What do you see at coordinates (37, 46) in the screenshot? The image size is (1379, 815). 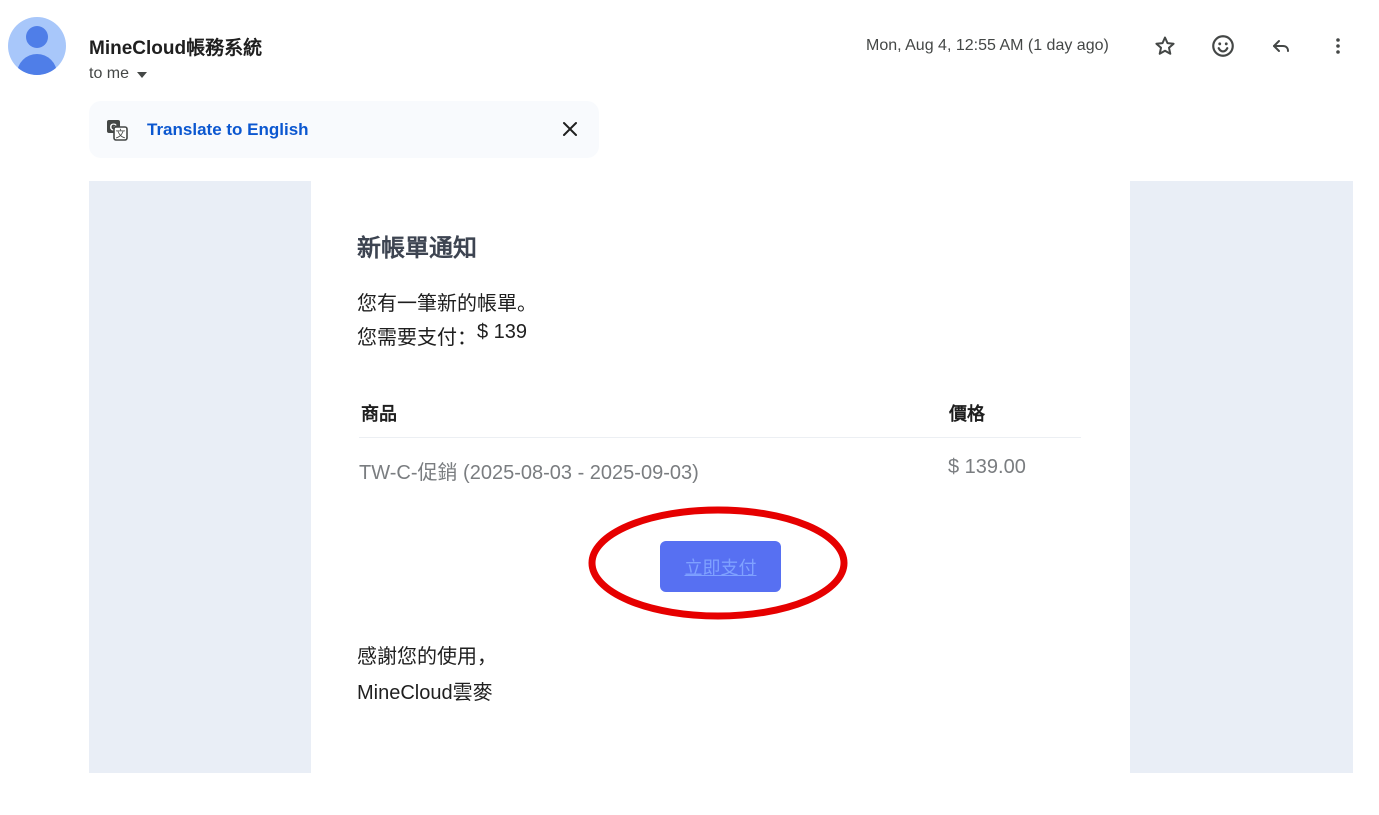 I see `person-avatar-icon` at bounding box center [37, 46].